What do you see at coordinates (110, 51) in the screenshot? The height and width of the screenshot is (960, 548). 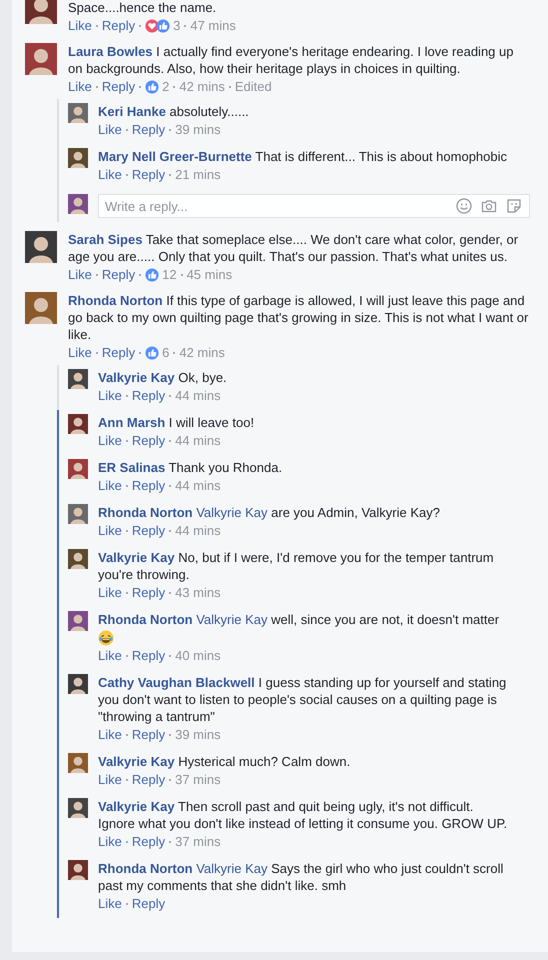 I see `author-link: Laura Bowles` at bounding box center [110, 51].